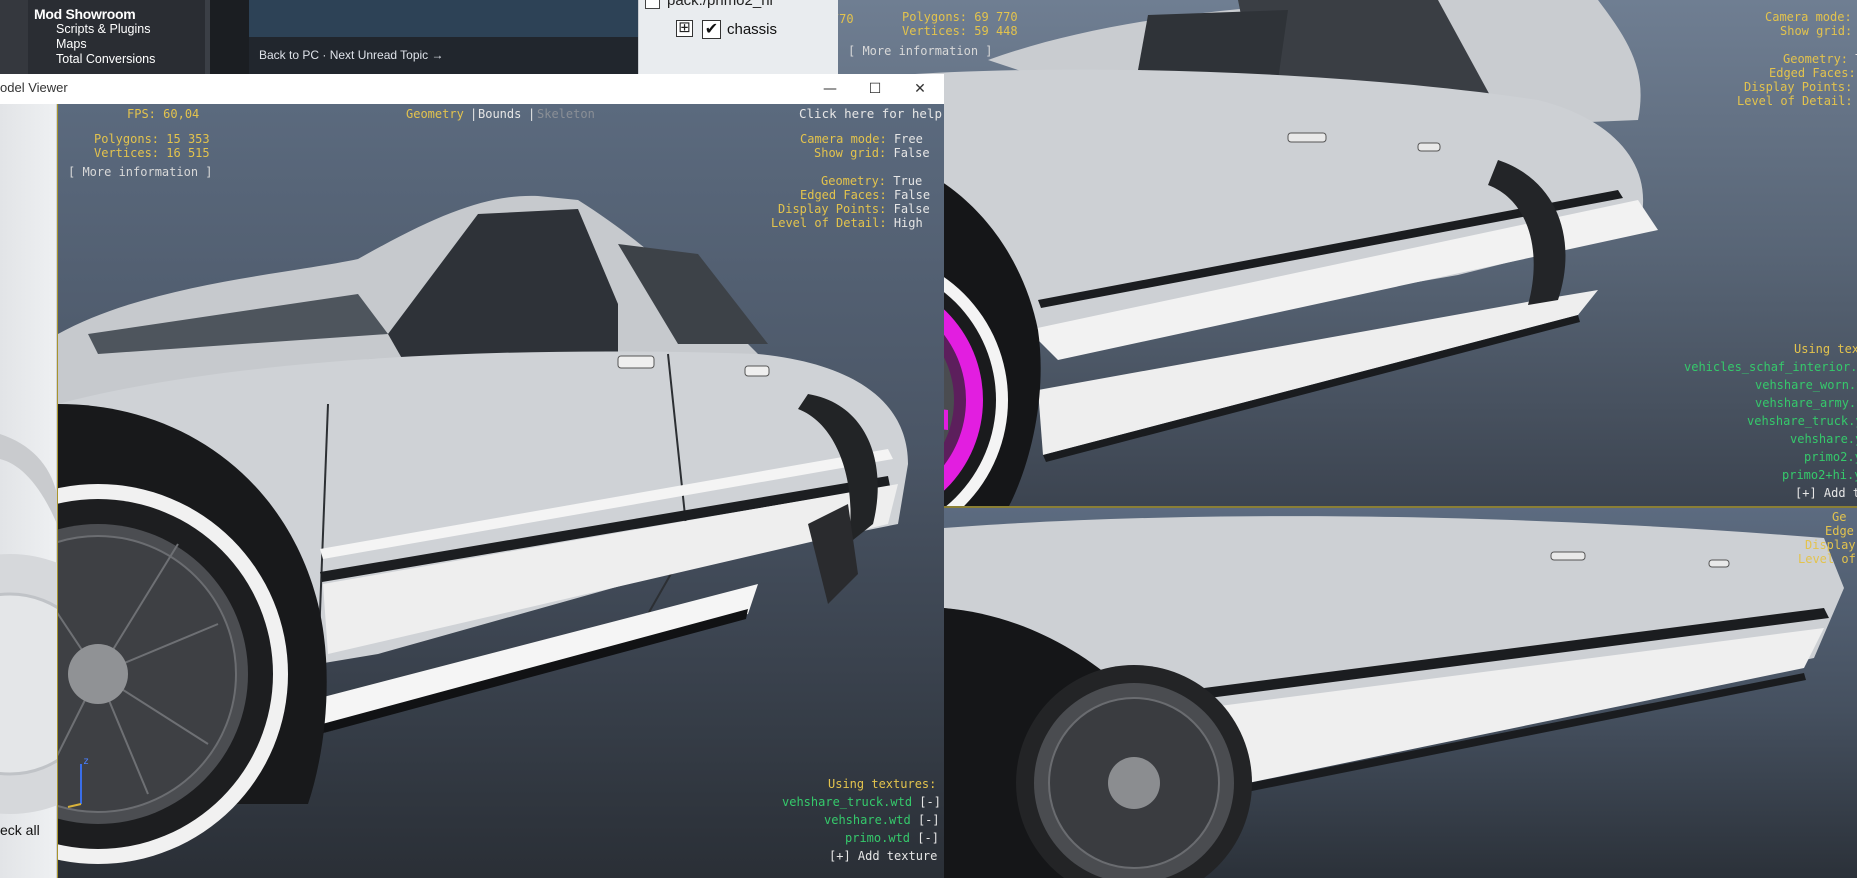  I want to click on tab-bounds: Bounds, so click(499, 114).